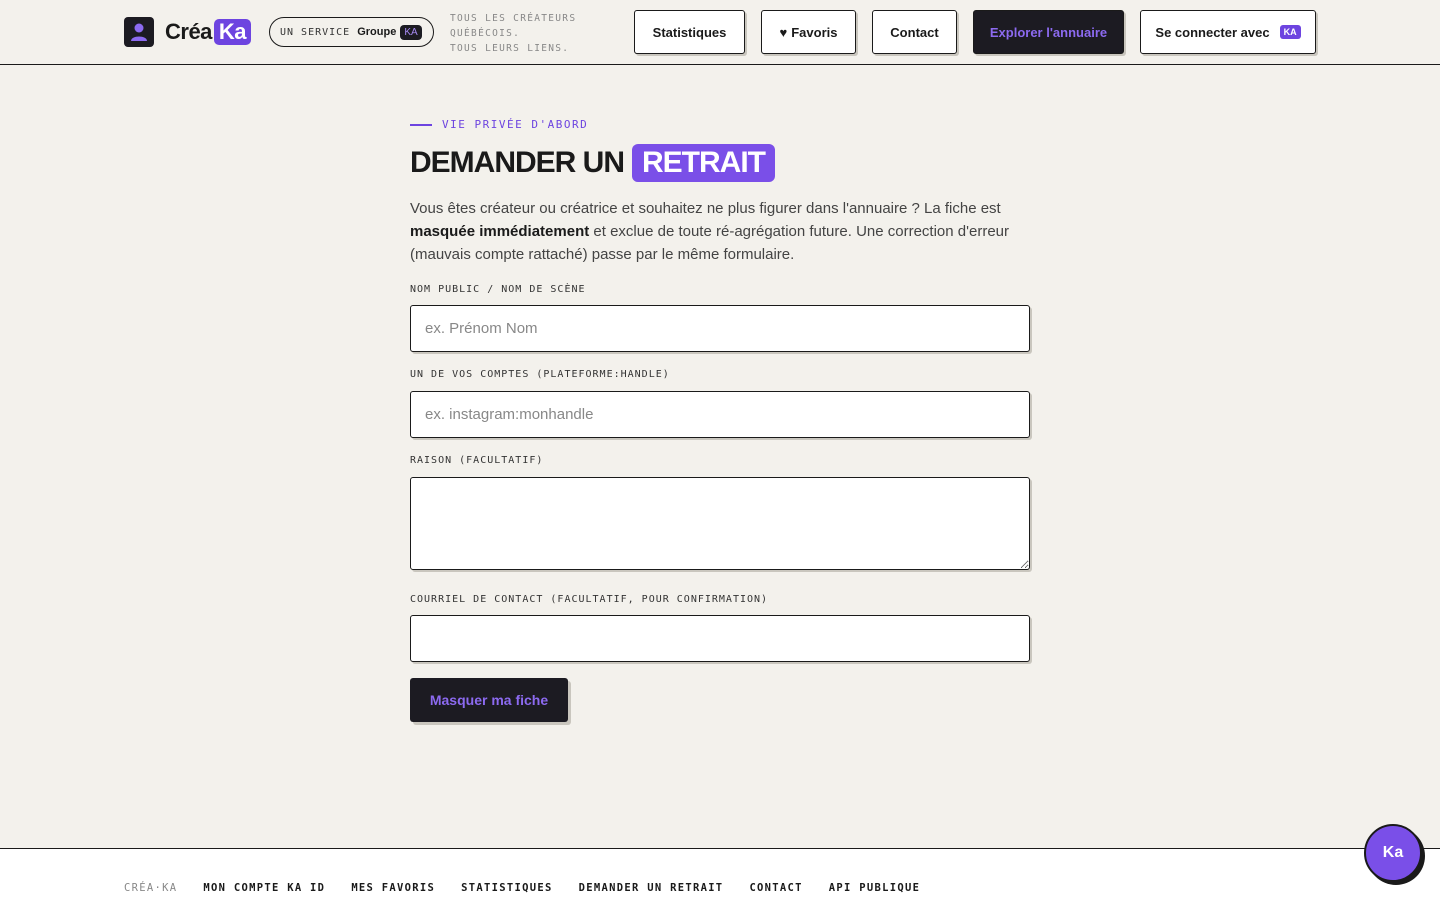  What do you see at coordinates (498, 289) in the screenshot?
I see `name-label: NOM PUBLIC / NOM DE SCÈNE` at bounding box center [498, 289].